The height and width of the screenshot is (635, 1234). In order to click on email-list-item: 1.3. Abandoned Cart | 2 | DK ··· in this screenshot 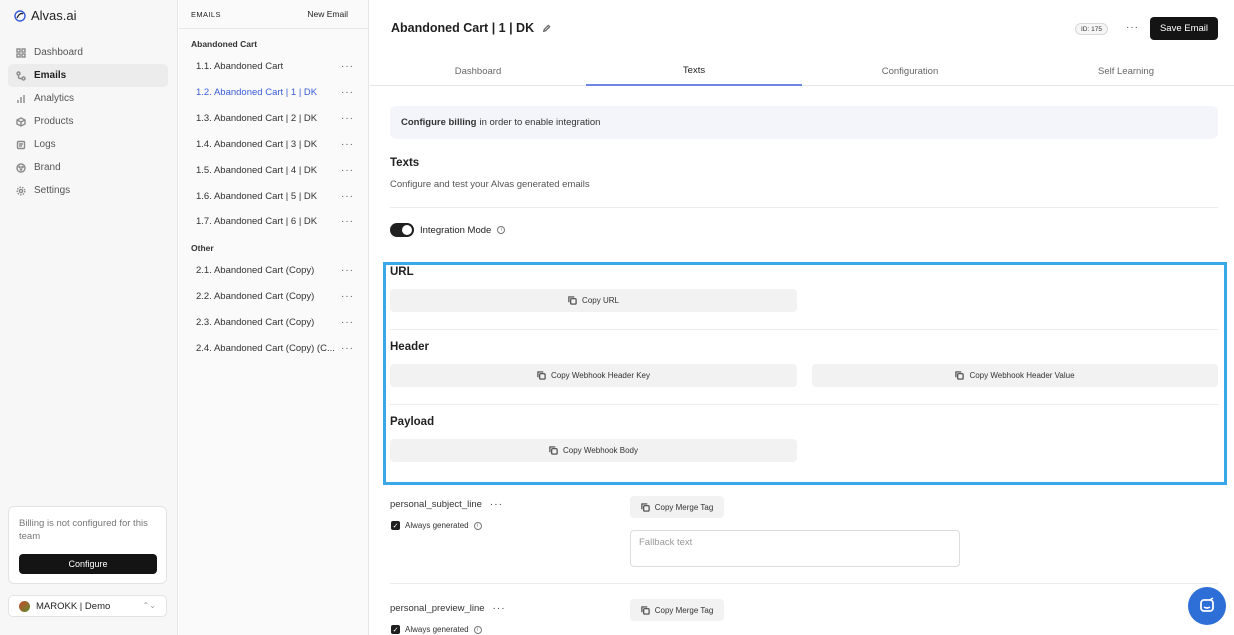, I will do `click(275, 118)`.